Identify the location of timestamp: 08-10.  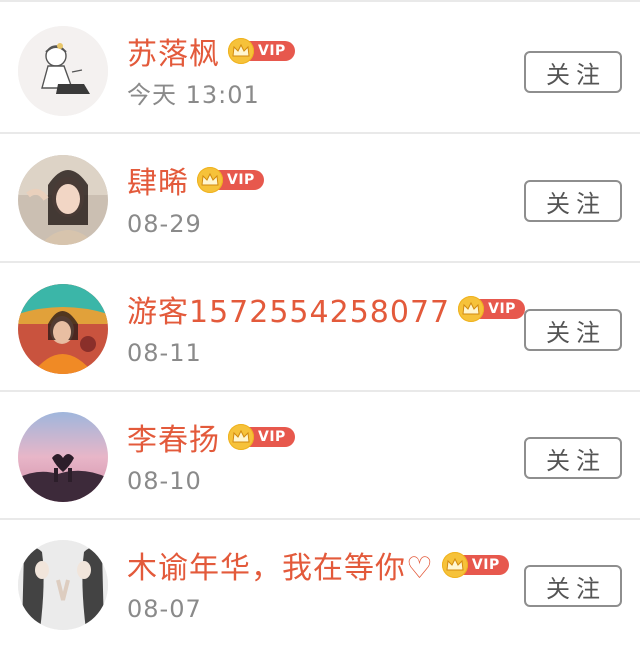
(164, 481).